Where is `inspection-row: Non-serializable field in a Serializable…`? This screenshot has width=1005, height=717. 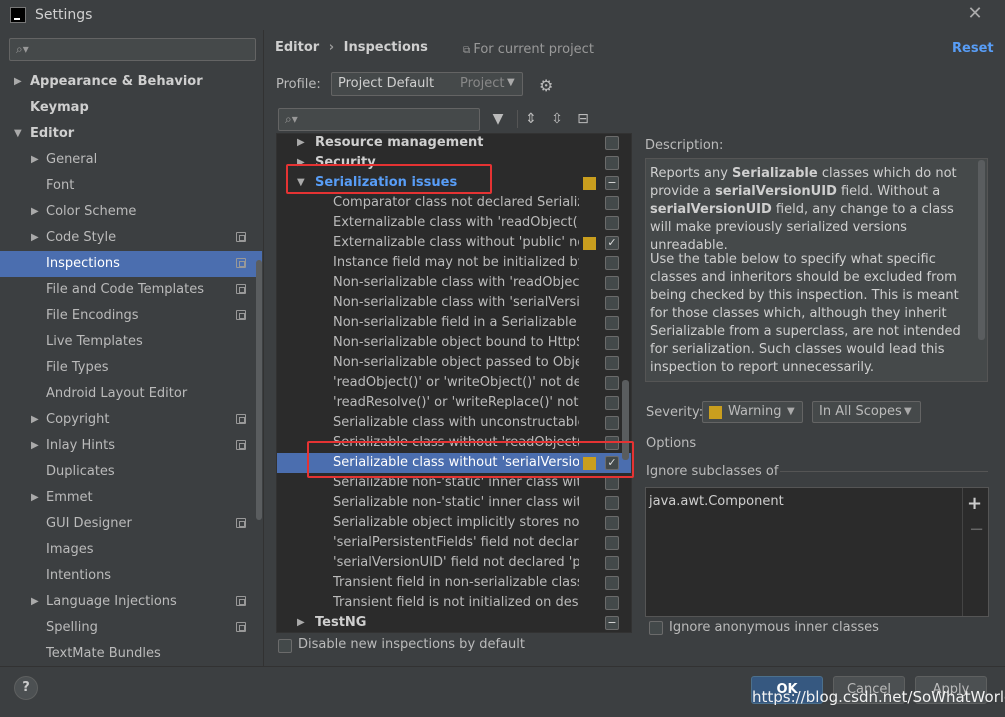 inspection-row: Non-serializable field in a Serializable… is located at coordinates (454, 323).